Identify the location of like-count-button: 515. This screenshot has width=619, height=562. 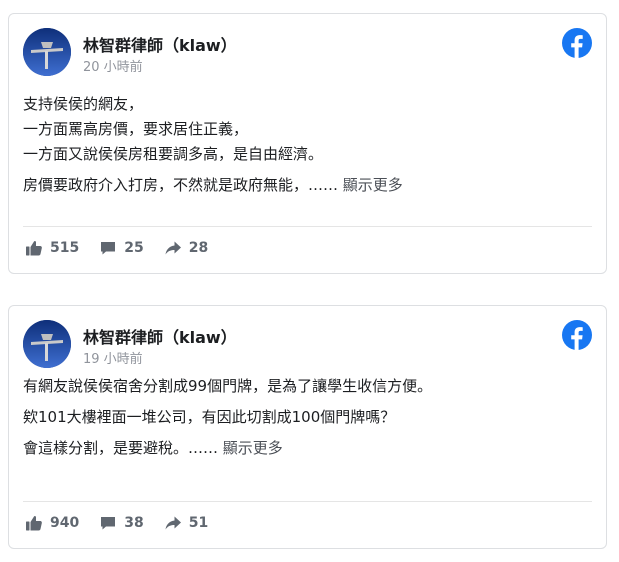
(52, 248).